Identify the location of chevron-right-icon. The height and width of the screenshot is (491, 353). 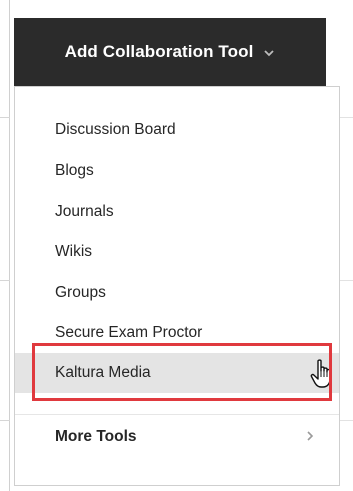
(310, 436).